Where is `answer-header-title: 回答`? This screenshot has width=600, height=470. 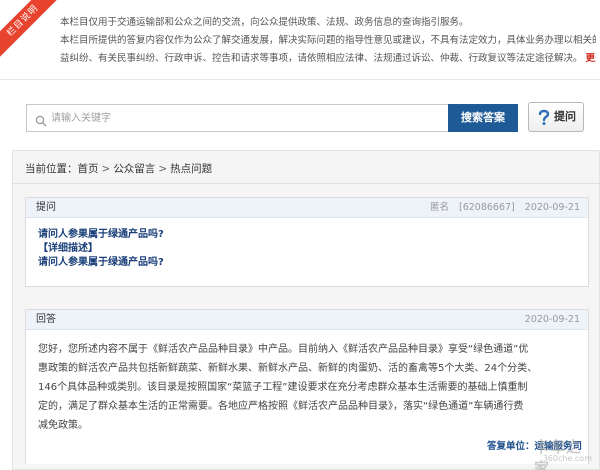
answer-header-title: 回答 is located at coordinates (46, 319).